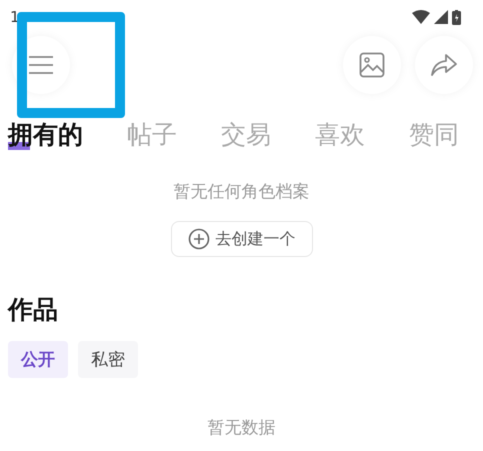 The image size is (483, 451). What do you see at coordinates (241, 239) in the screenshot?
I see `create-button: 去创建一个` at bounding box center [241, 239].